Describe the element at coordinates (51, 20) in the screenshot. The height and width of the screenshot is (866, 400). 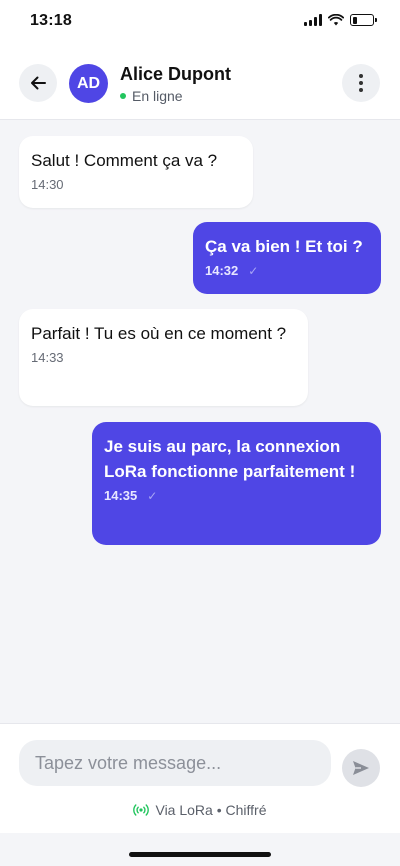
I see `status-time: 13:18` at that location.